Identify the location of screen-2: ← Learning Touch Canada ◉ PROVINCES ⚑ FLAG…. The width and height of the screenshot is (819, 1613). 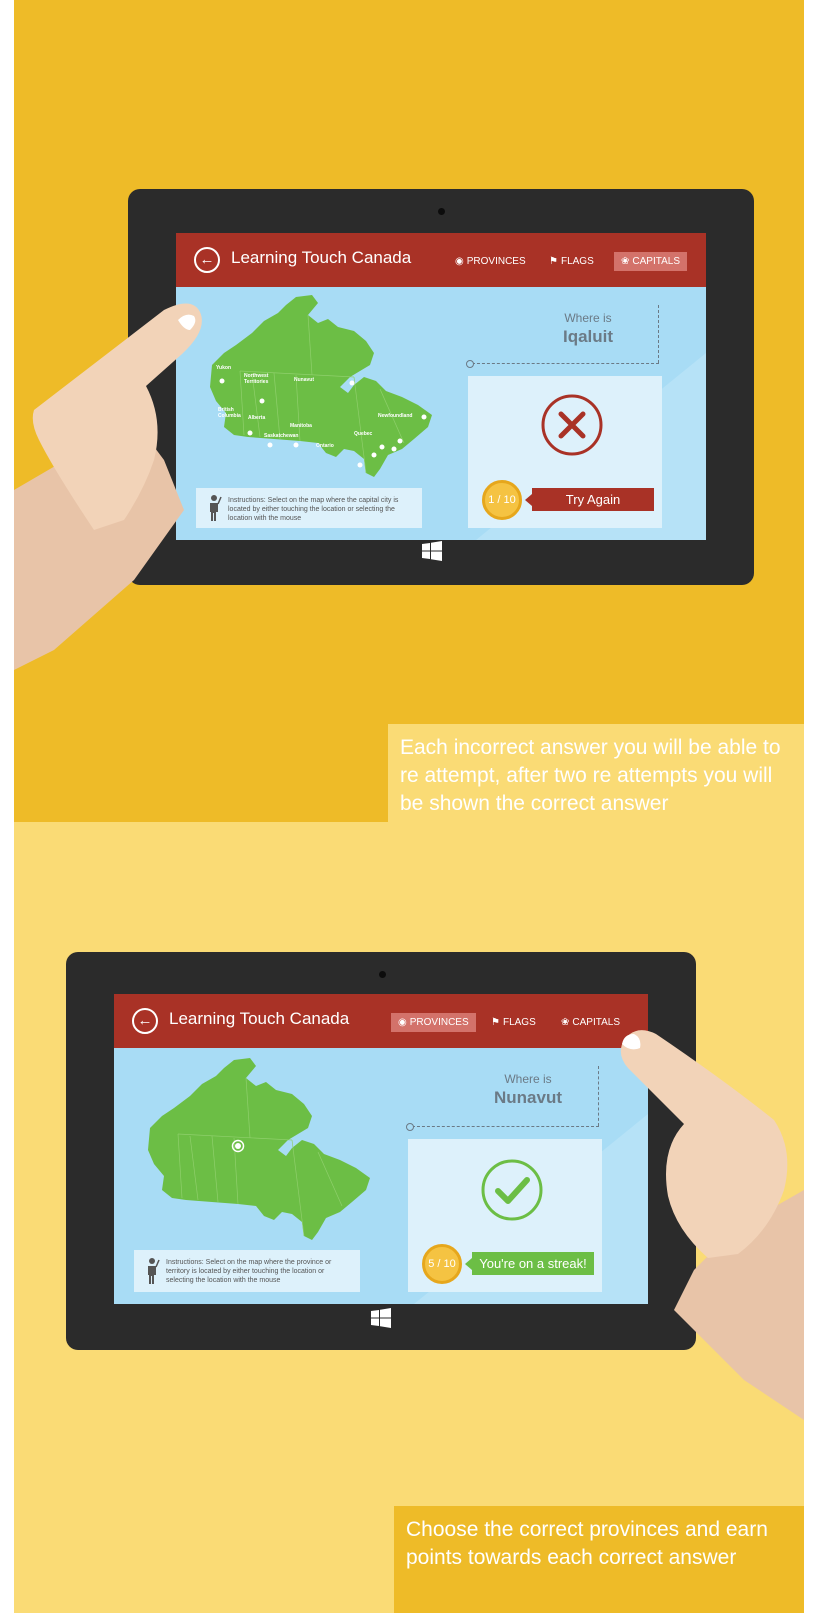
(381, 1149).